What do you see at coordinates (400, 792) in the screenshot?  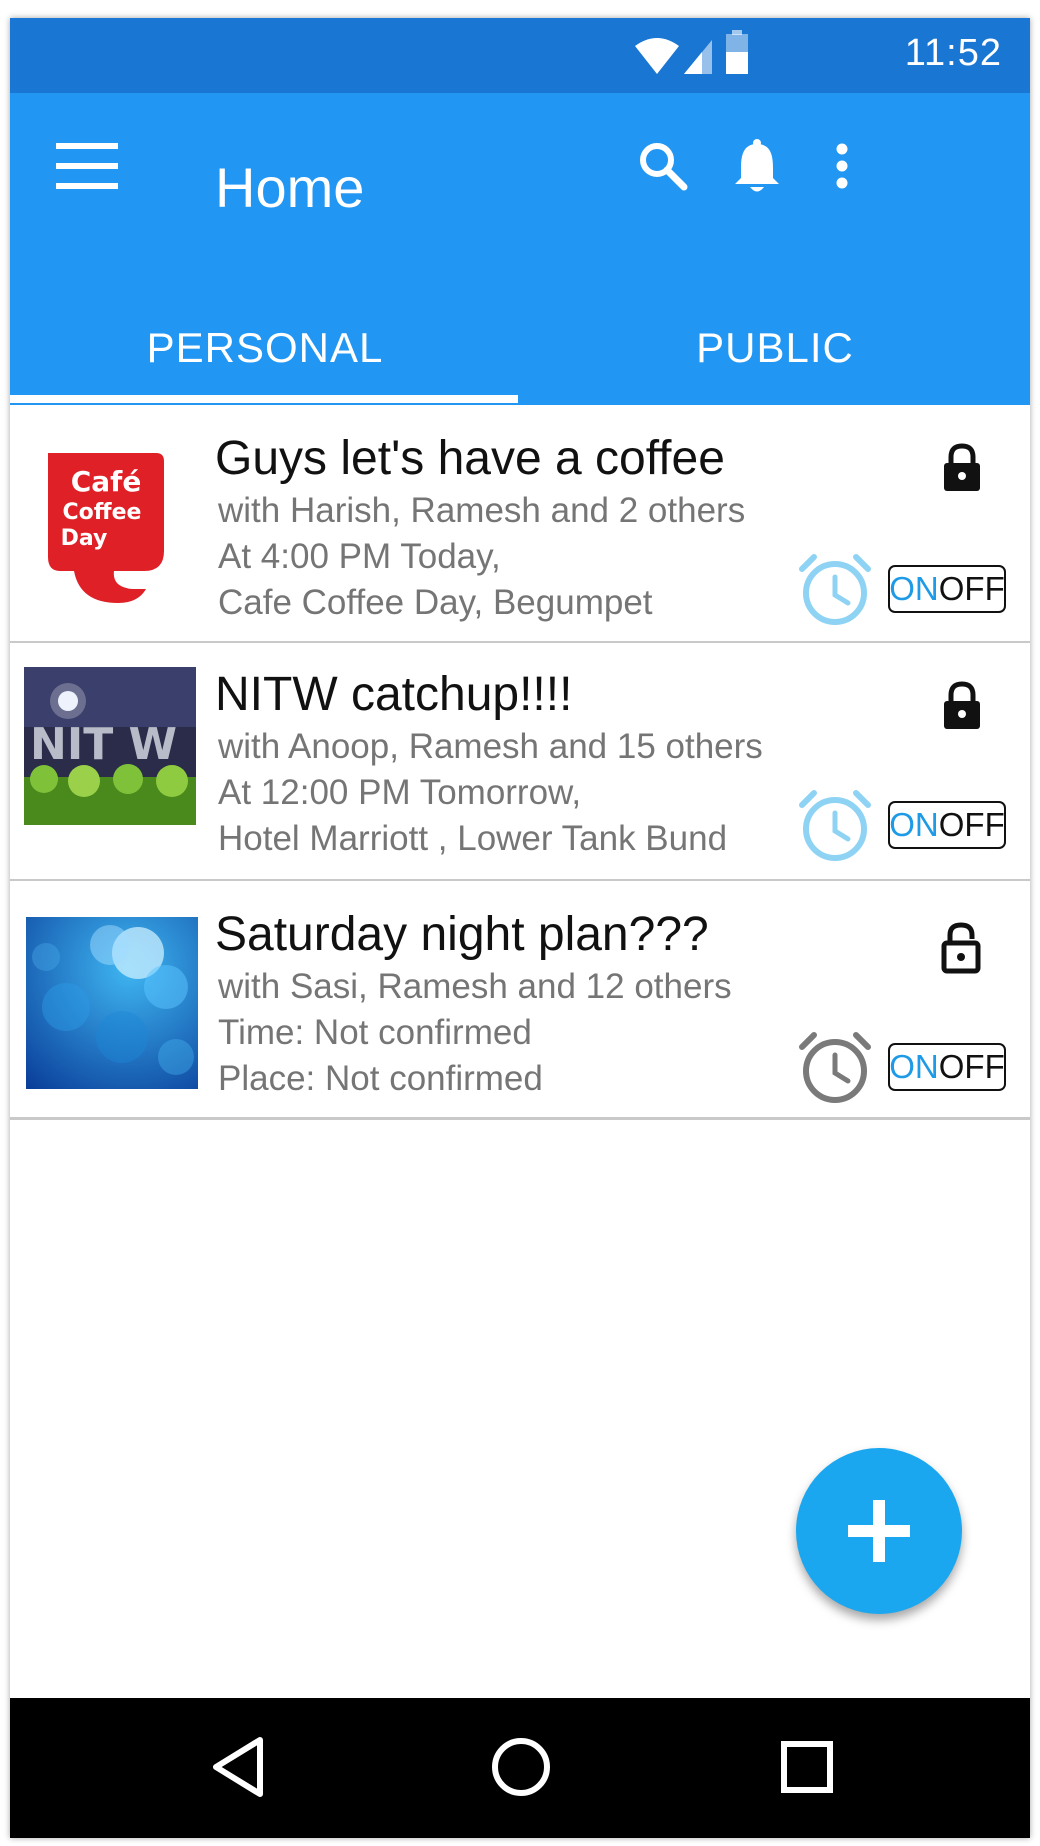 I see `plan-time: At 12:00 PM Tomorrow,` at bounding box center [400, 792].